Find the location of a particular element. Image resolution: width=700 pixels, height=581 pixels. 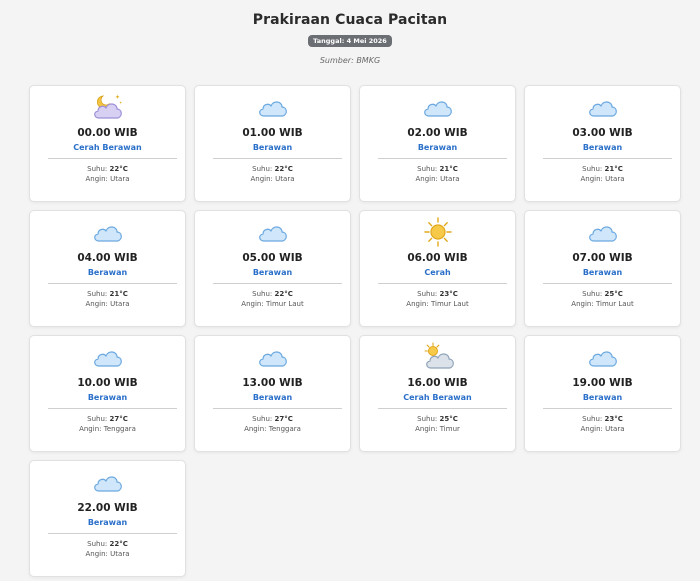

forecast-time: 16.00 WIB is located at coordinates (437, 383).